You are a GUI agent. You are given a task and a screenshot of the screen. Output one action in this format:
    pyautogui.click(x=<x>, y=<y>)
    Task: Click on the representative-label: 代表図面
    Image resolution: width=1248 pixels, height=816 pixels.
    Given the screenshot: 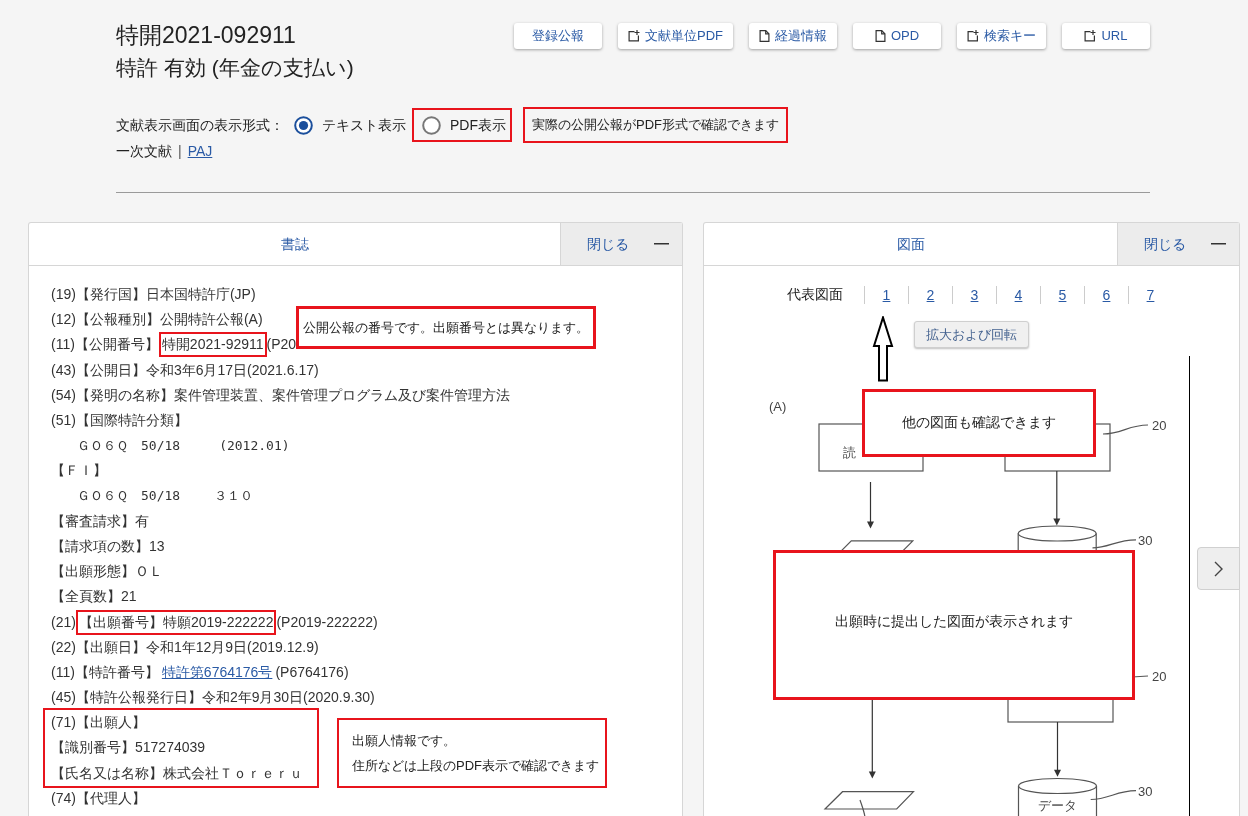 What is the action you would take?
    pyautogui.click(x=815, y=295)
    